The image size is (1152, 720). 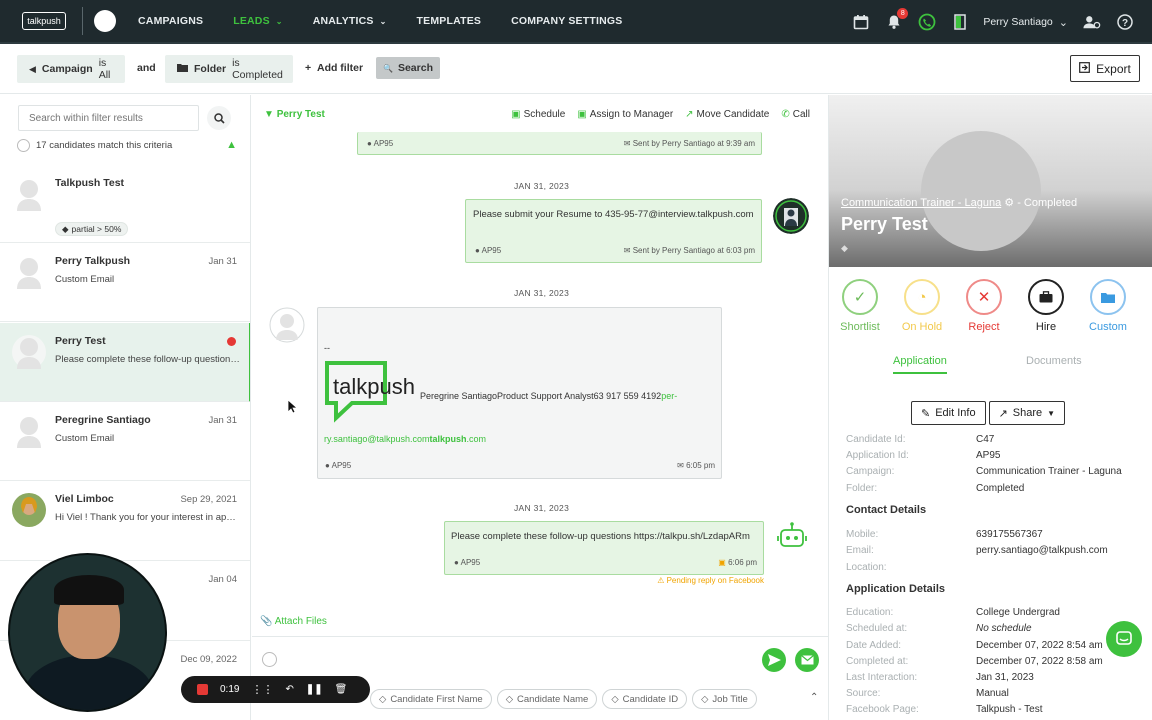 I want to click on candidate-item-peregrine-santiago: Peregrine Santiago Jan 31 Custom Email, so click(x=125, y=441).